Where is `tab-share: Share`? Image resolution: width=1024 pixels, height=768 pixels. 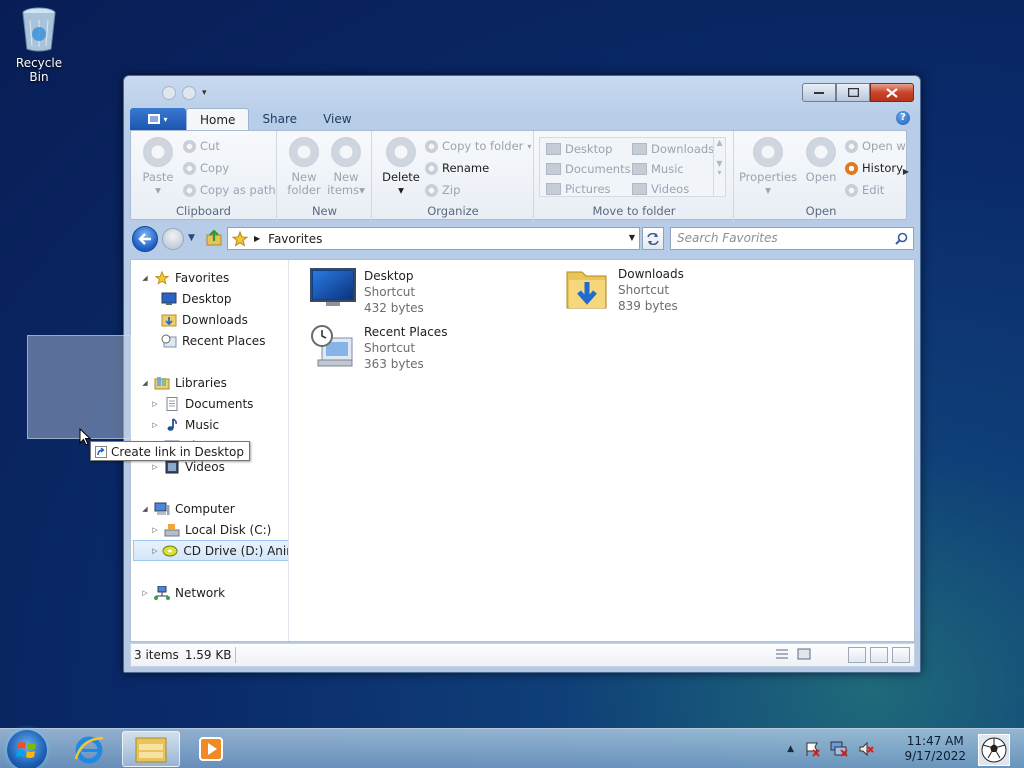
tab-share: Share is located at coordinates (279, 119).